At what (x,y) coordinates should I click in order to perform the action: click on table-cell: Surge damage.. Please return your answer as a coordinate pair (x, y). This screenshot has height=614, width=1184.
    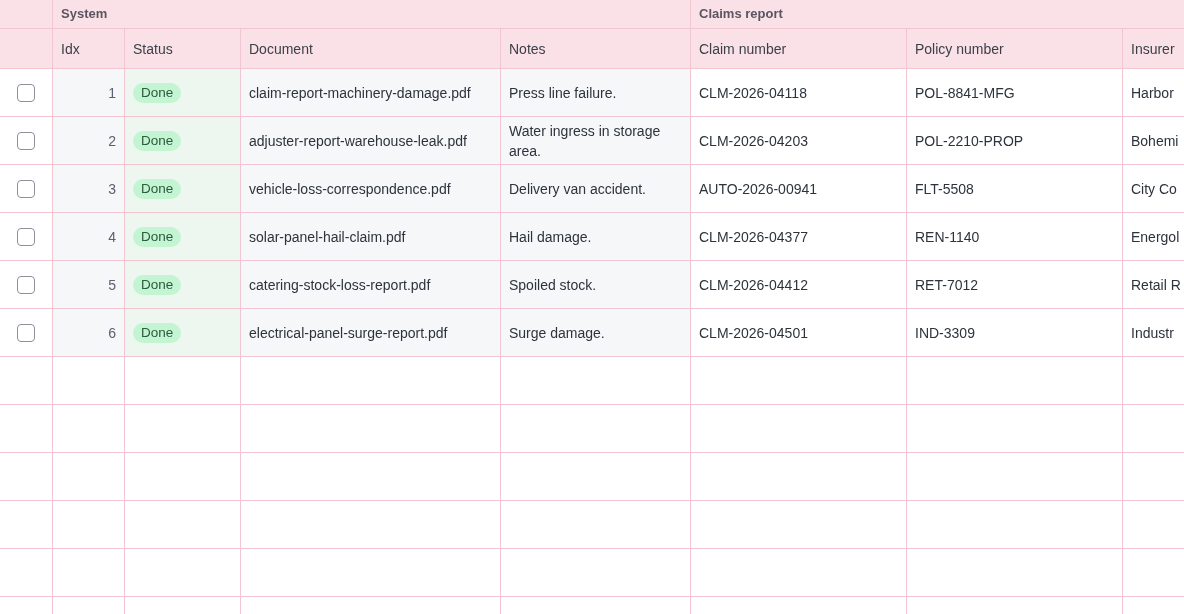
    Looking at the image, I should click on (596, 332).